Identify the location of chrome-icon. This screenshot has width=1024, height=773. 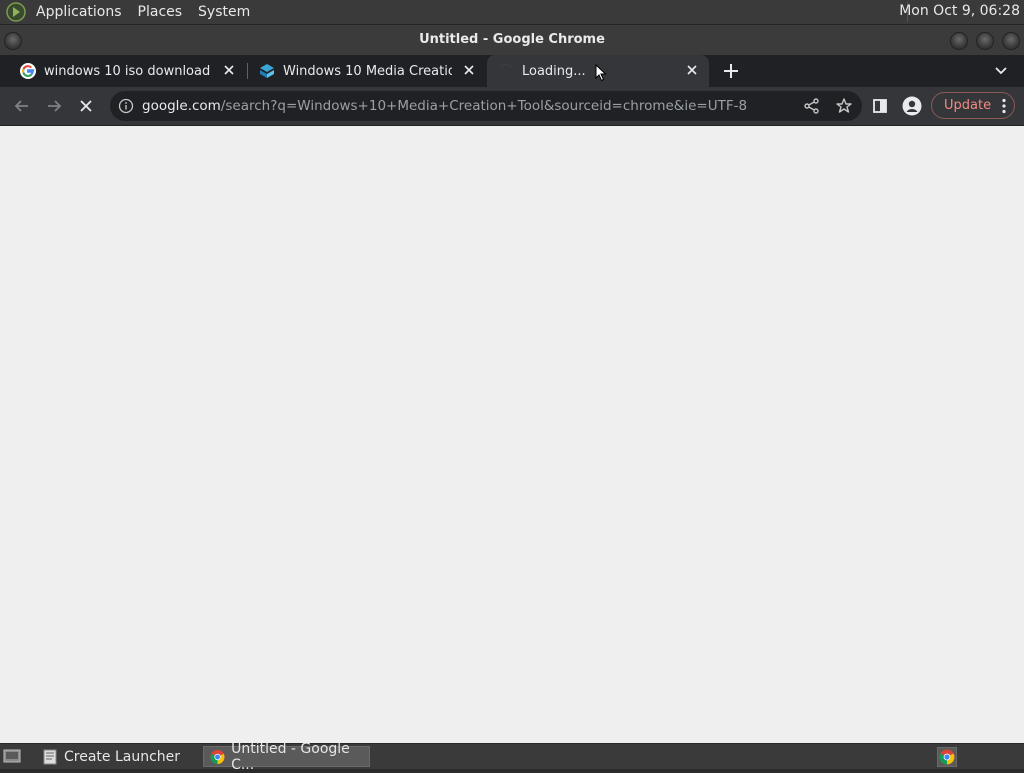
(217, 756).